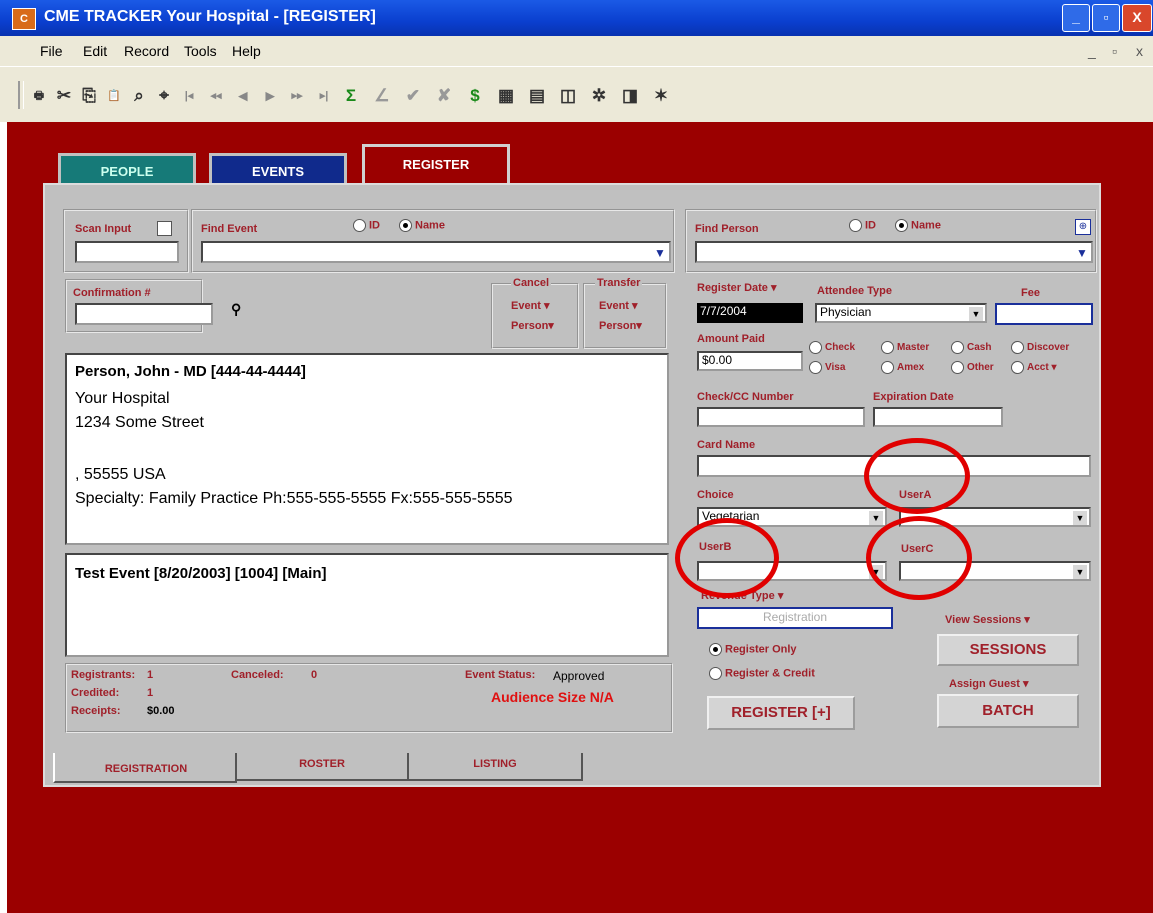 The width and height of the screenshot is (1153, 913). Describe the element at coordinates (436, 165) in the screenshot. I see `tab-register: REGISTER` at that location.